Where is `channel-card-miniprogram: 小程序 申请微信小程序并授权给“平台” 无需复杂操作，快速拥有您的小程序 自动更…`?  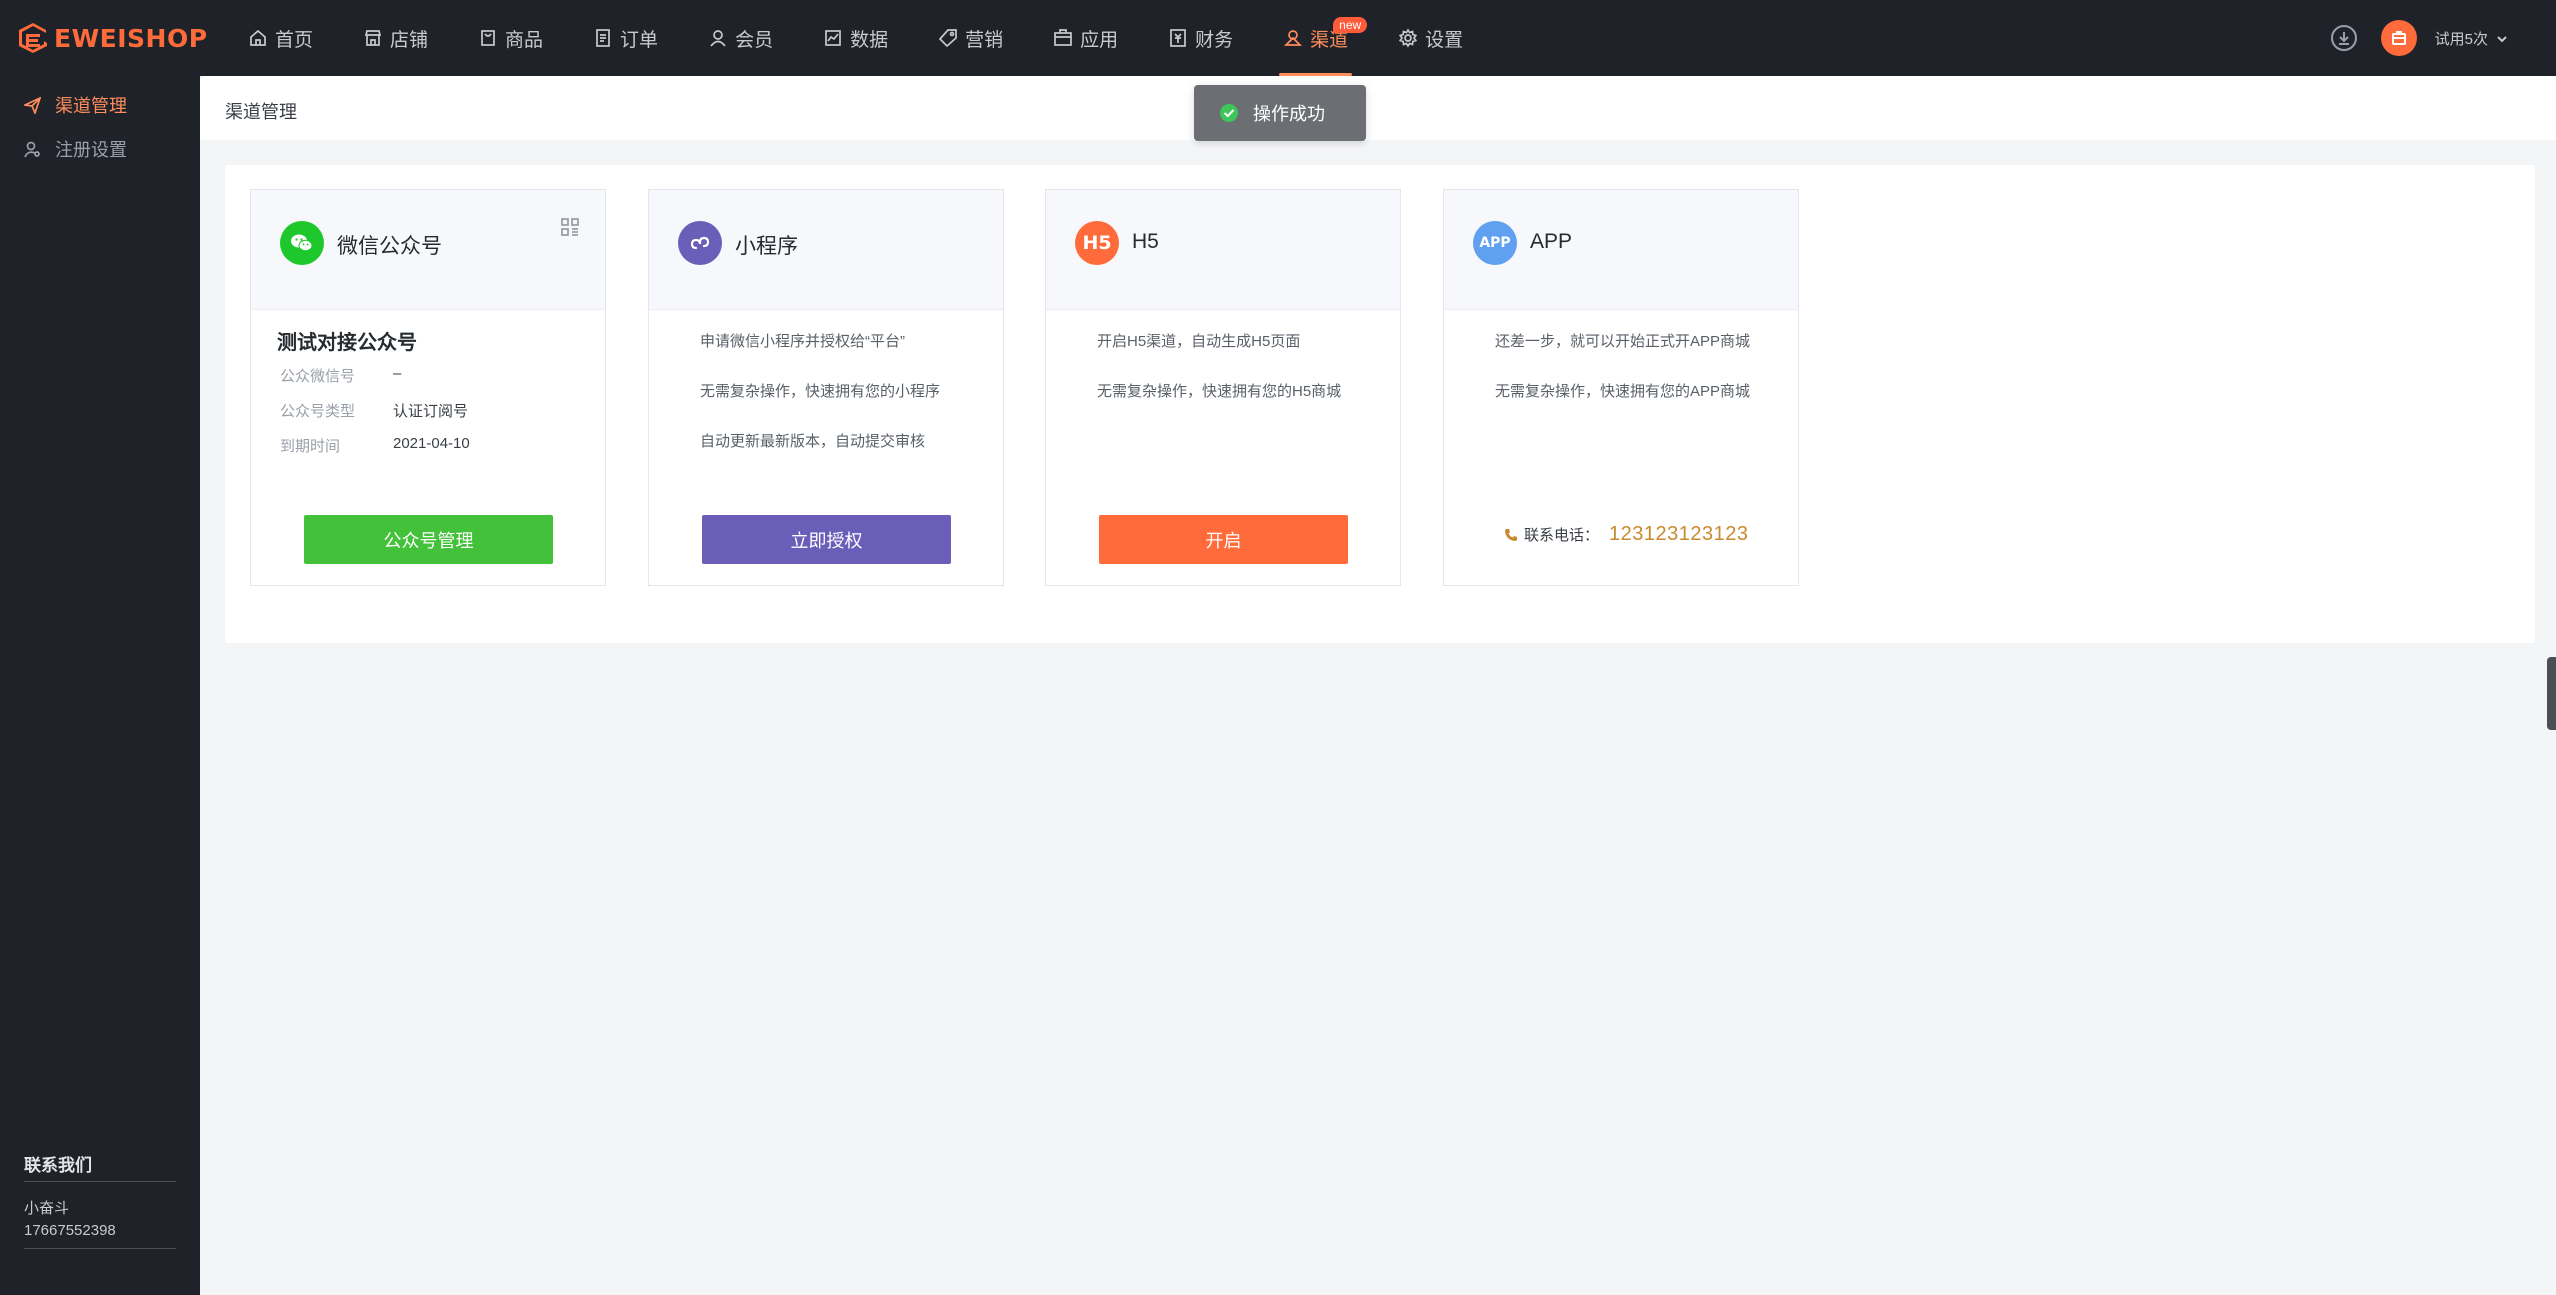
channel-card-miniprogram: 小程序 申请微信小程序并授权给“平台” 无需复杂操作，快速拥有您的小程序 自动更… is located at coordinates (826, 387).